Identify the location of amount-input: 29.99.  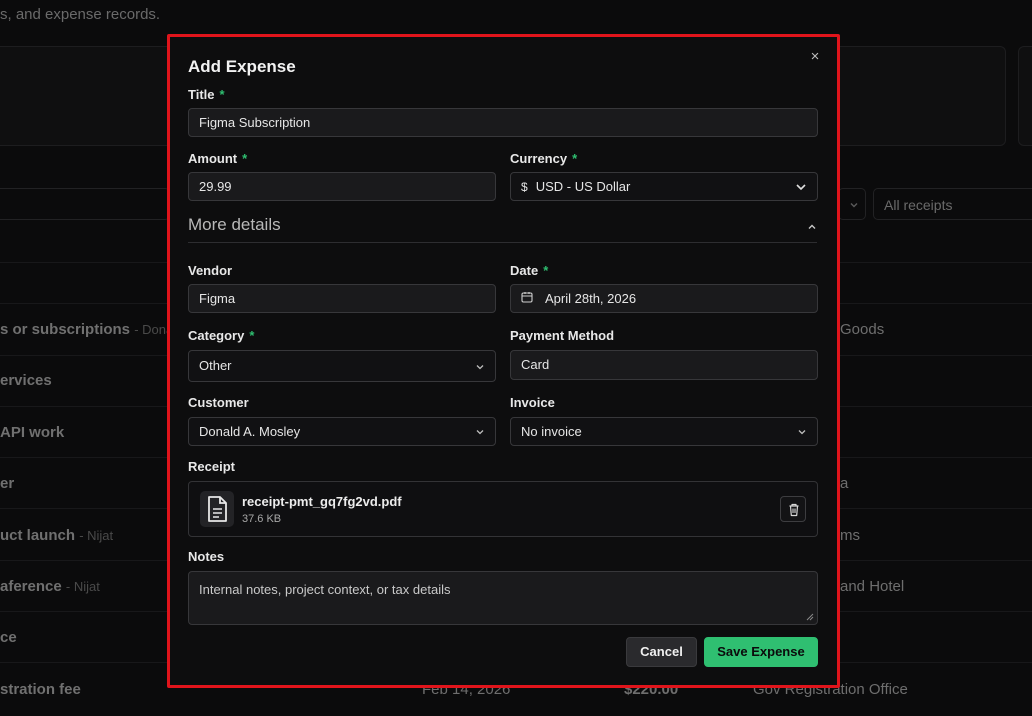
(342, 186).